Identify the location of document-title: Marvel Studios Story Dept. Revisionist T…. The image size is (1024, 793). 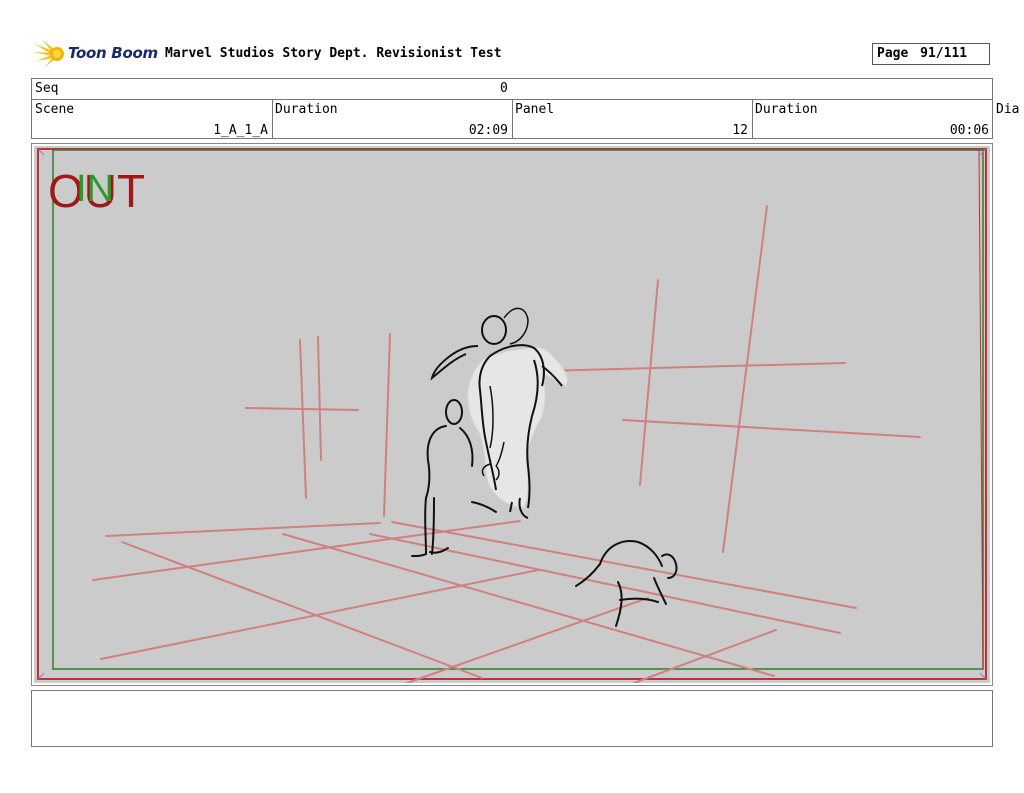
(333, 53).